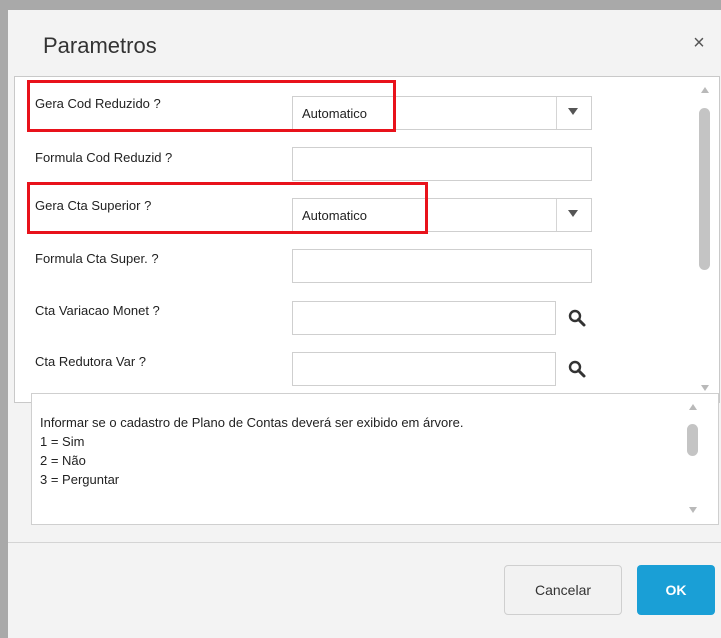 This screenshot has height=638, width=721. What do you see at coordinates (563, 590) in the screenshot?
I see `cancel-button: Cancelar` at bounding box center [563, 590].